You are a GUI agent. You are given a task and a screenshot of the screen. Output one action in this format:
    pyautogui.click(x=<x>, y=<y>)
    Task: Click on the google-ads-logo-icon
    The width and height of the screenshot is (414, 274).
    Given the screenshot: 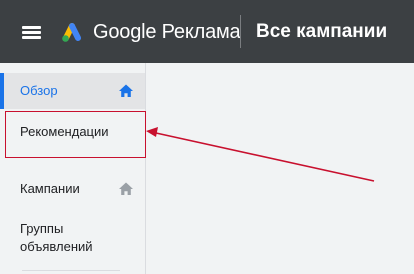 What is the action you would take?
    pyautogui.click(x=71, y=32)
    